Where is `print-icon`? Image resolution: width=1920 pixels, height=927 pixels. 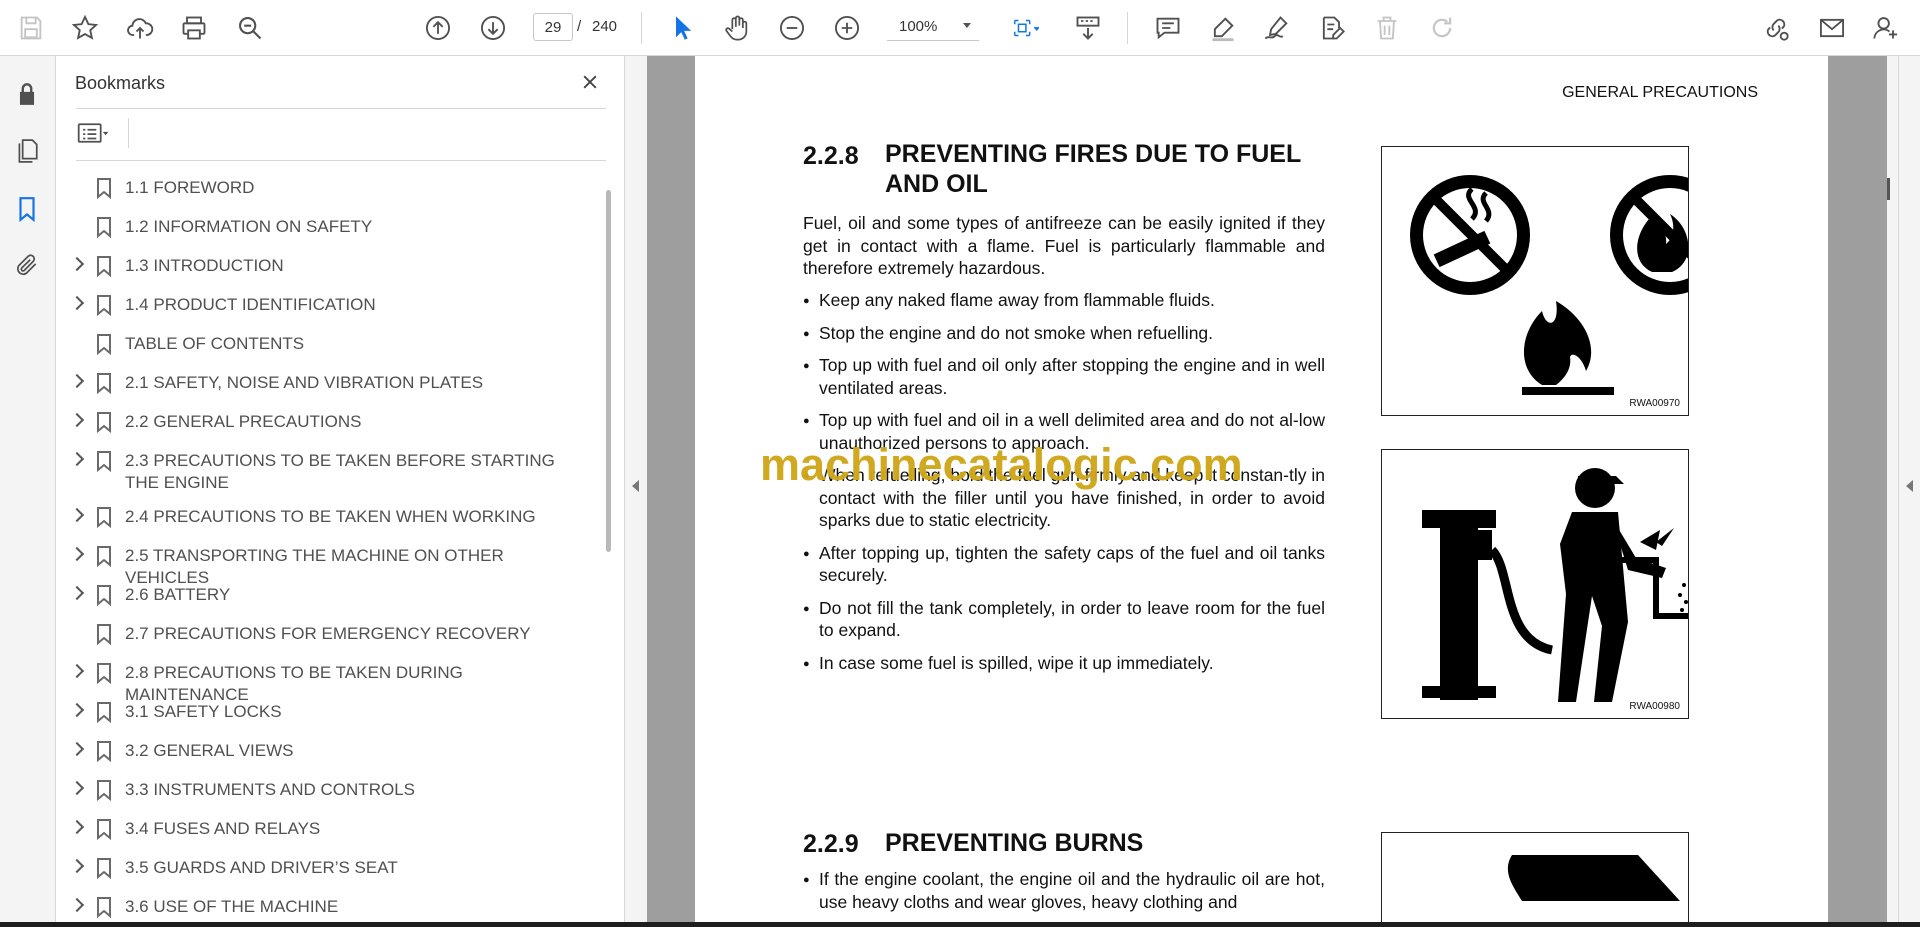 print-icon is located at coordinates (194, 28).